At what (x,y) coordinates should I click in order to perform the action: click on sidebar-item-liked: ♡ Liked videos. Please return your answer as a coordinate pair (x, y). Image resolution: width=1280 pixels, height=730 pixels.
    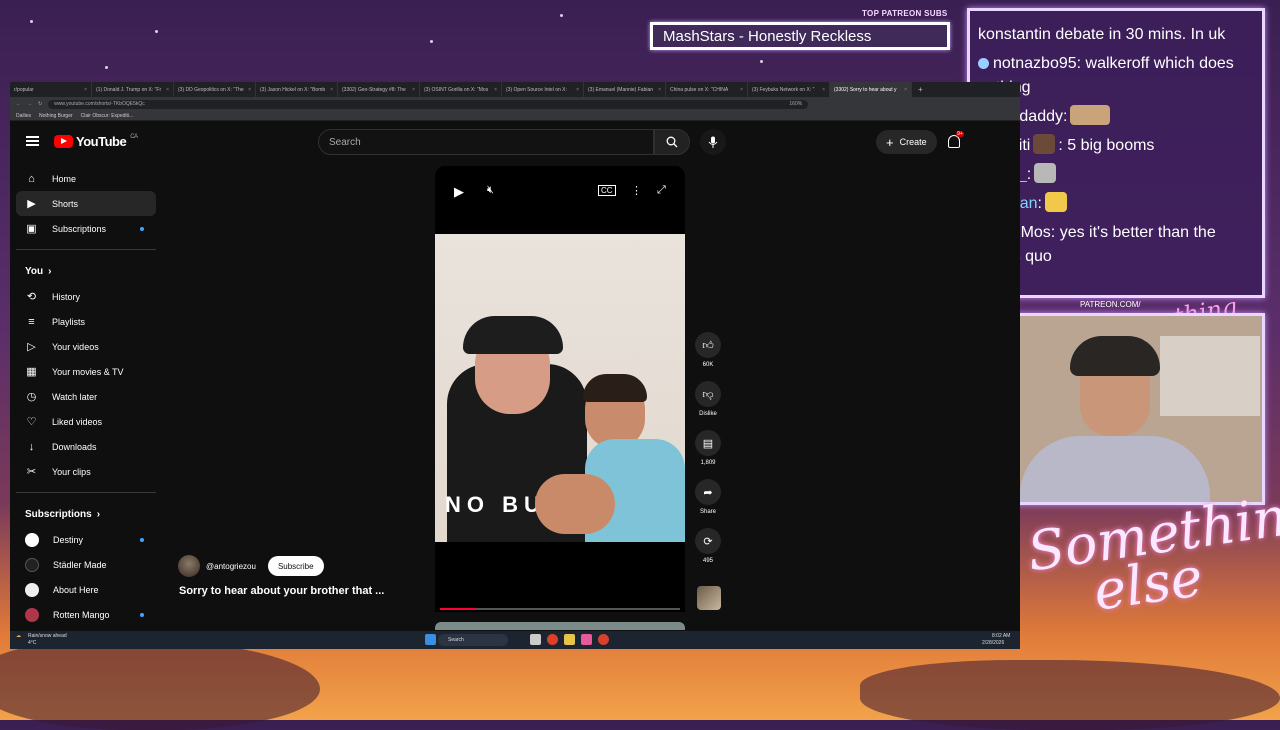
    Looking at the image, I should click on (86, 421).